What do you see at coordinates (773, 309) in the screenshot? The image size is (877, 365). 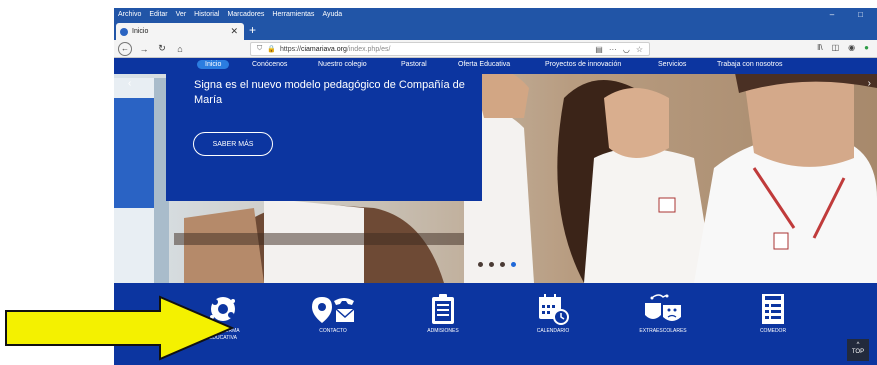 I see `menu-list-icon` at bounding box center [773, 309].